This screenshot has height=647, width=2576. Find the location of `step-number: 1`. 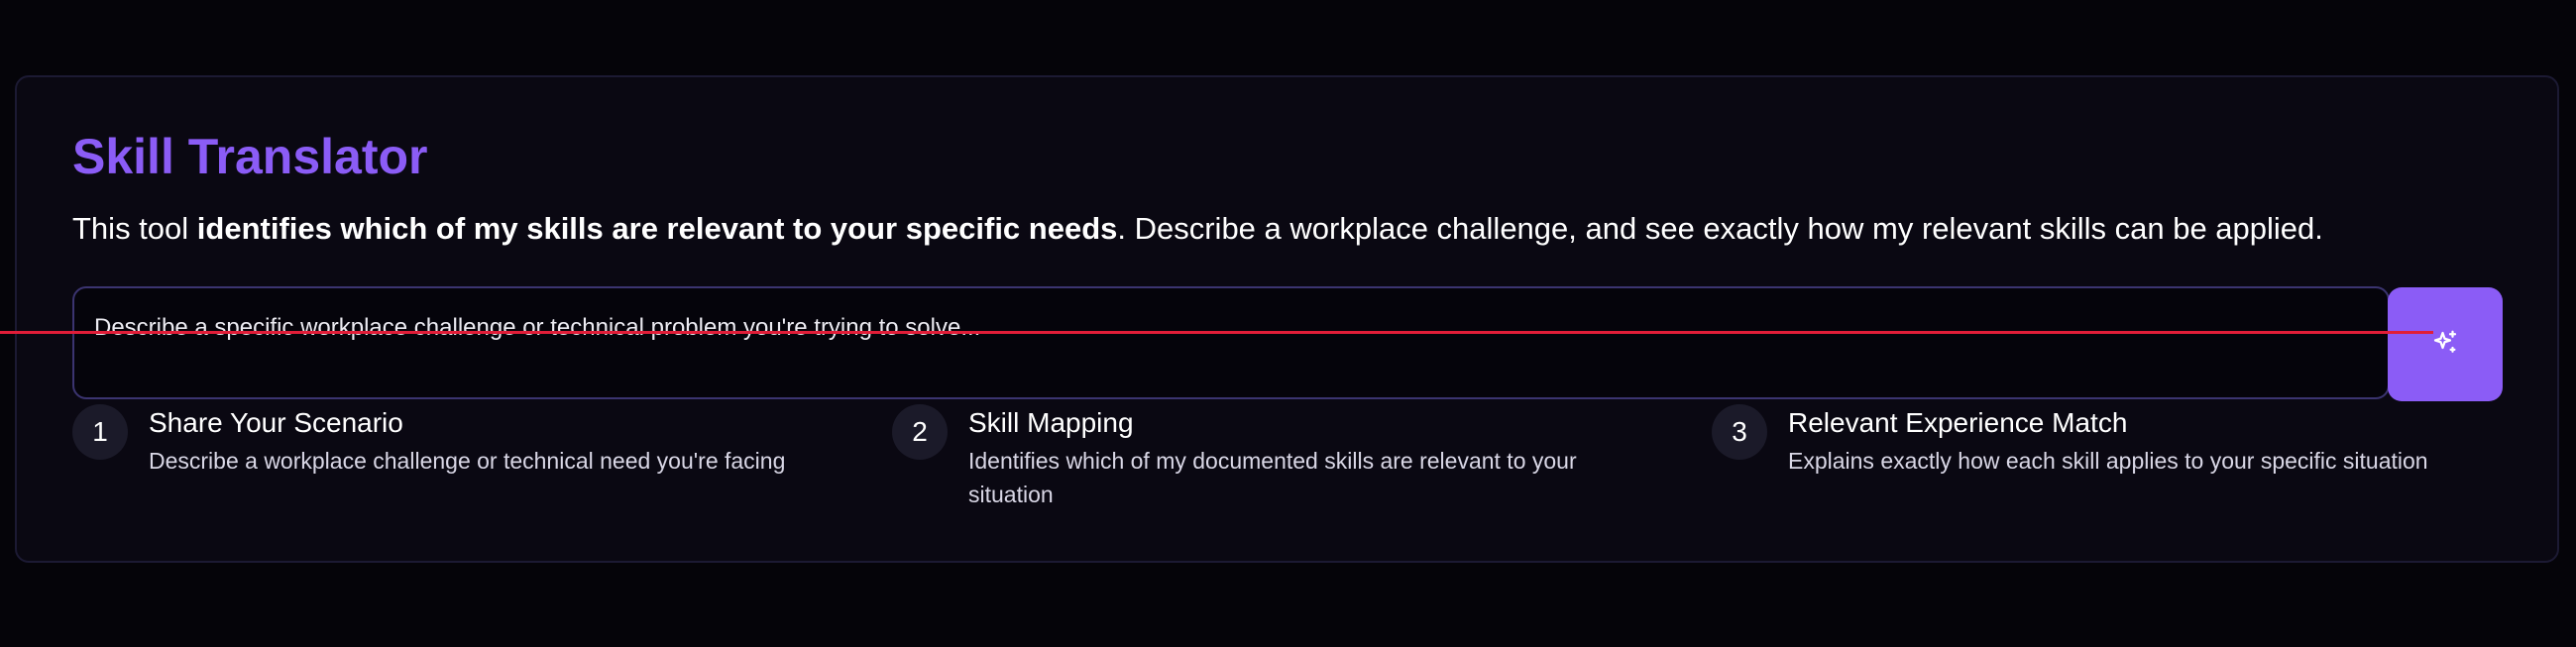

step-number: 1 is located at coordinates (100, 432).